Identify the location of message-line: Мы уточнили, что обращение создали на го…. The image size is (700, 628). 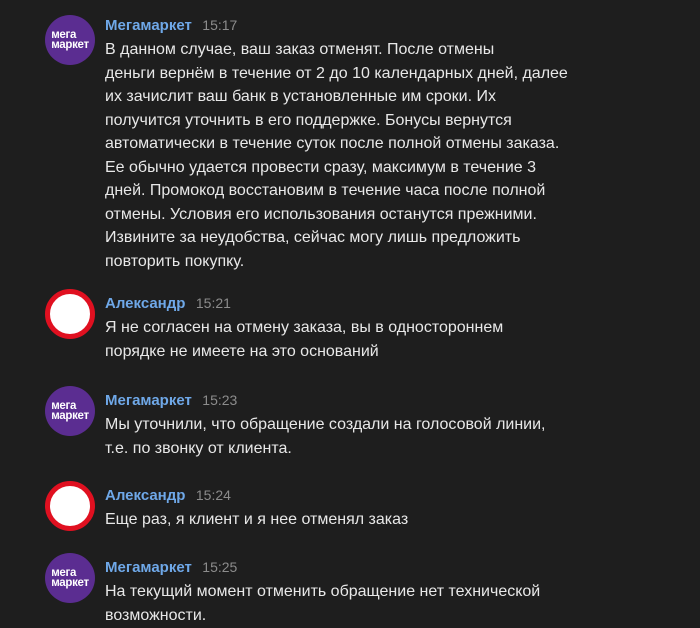
(325, 424).